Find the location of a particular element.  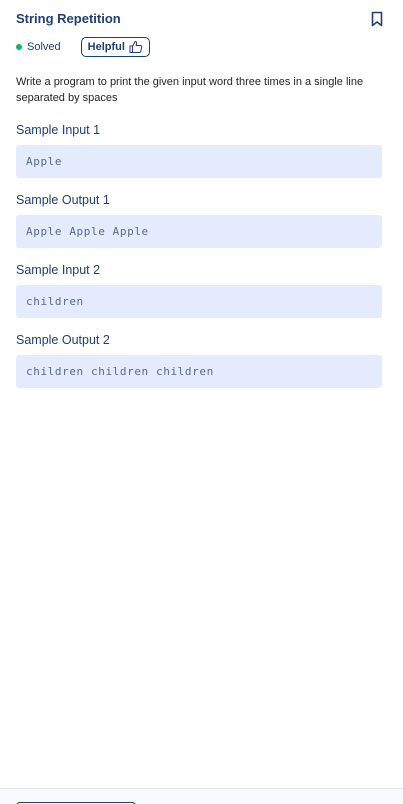

sample-output-1-label: Sample Output 1 is located at coordinates (63, 200).